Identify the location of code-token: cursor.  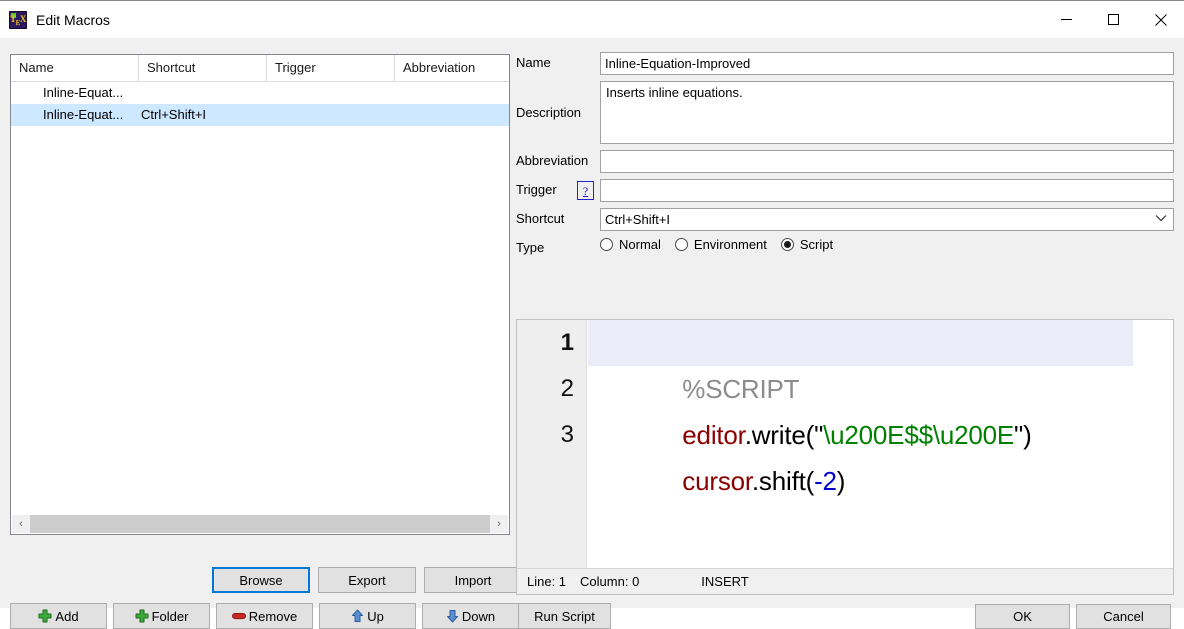
(717, 481).